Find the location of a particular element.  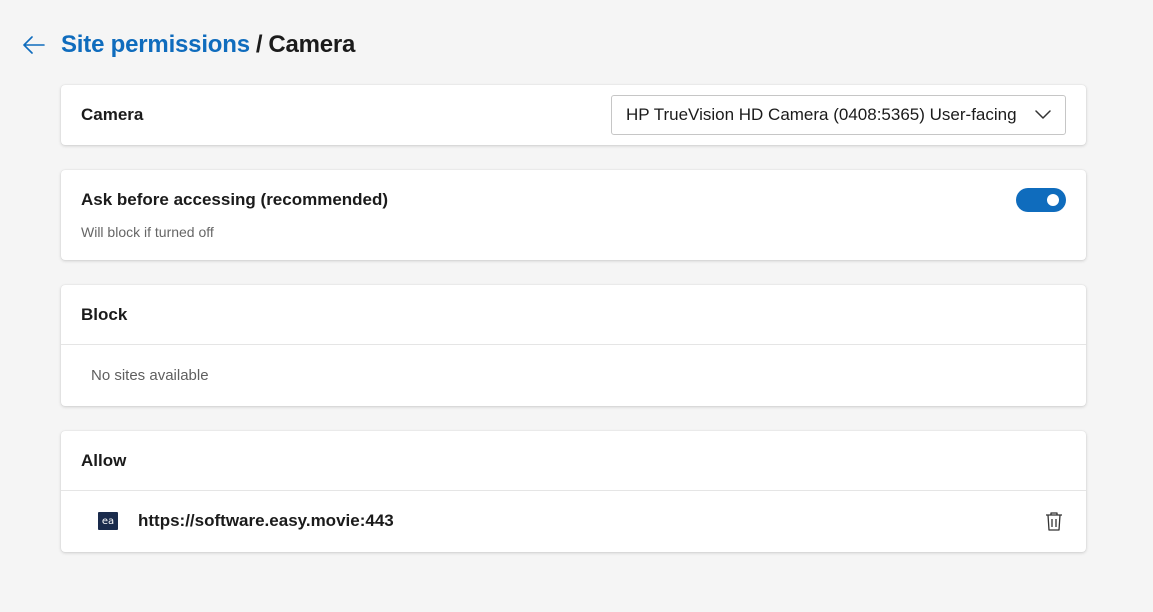

block-section-header: Block is located at coordinates (573, 315).